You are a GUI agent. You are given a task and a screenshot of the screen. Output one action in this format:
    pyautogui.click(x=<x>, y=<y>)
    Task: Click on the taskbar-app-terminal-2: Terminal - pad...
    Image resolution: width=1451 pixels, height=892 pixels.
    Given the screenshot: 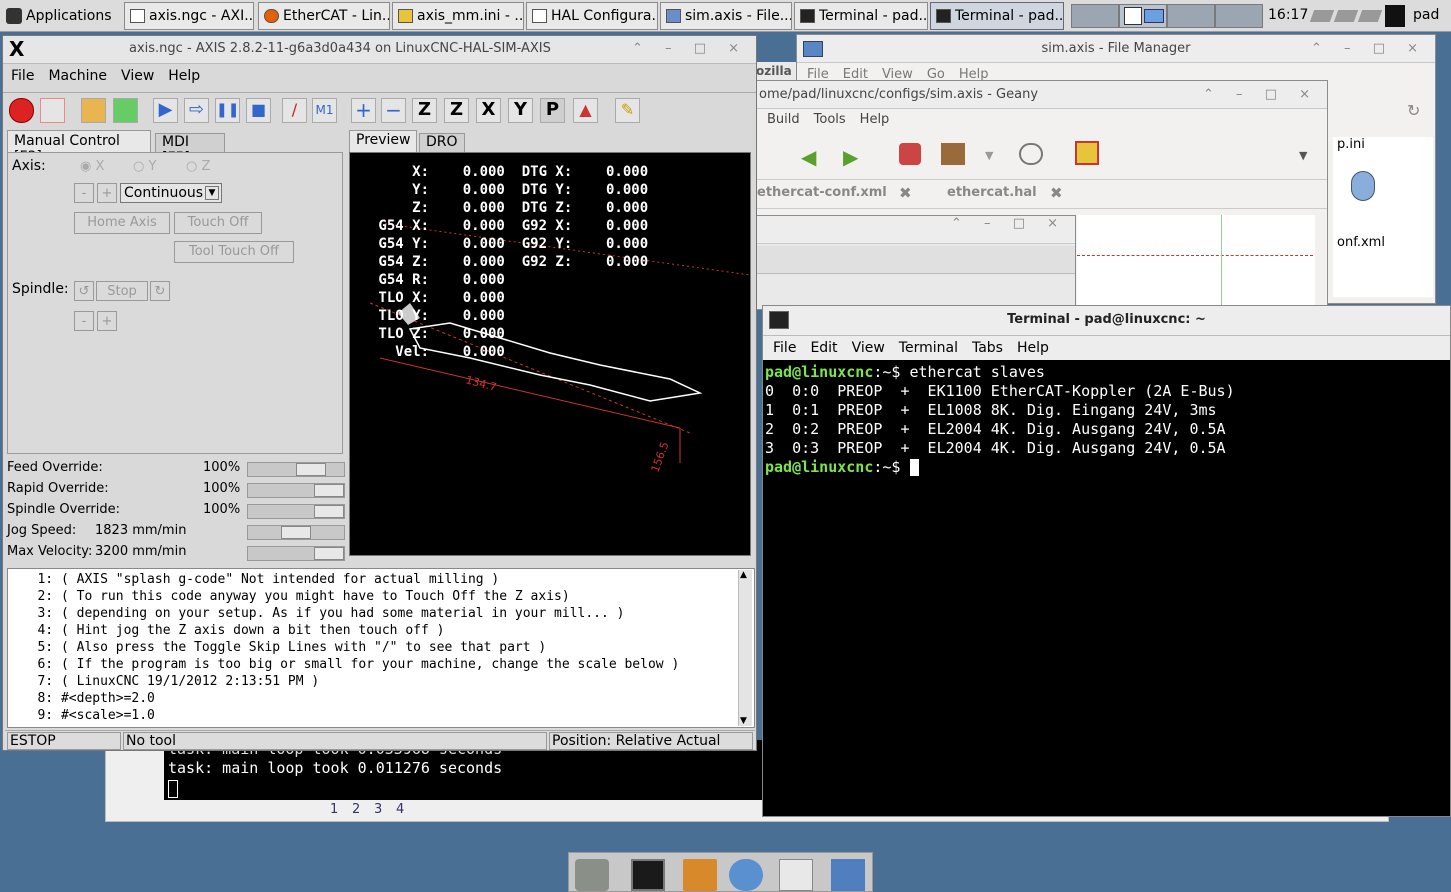 What is the action you would take?
    pyautogui.click(x=997, y=16)
    